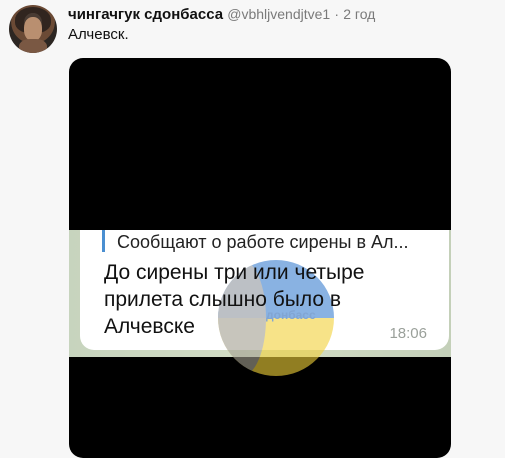 This screenshot has width=505, height=458. Describe the element at coordinates (33, 46) in the screenshot. I see `avatar-body` at that location.